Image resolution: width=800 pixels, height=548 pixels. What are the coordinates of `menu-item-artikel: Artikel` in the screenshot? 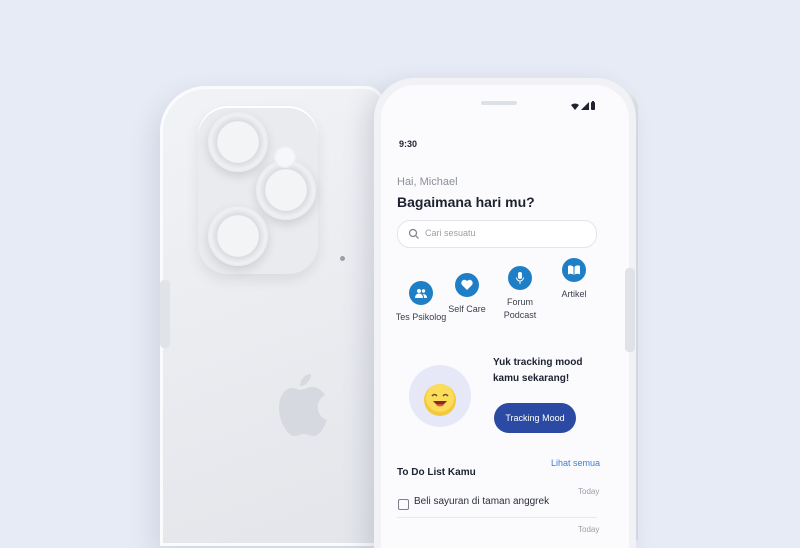 It's located at (574, 279).